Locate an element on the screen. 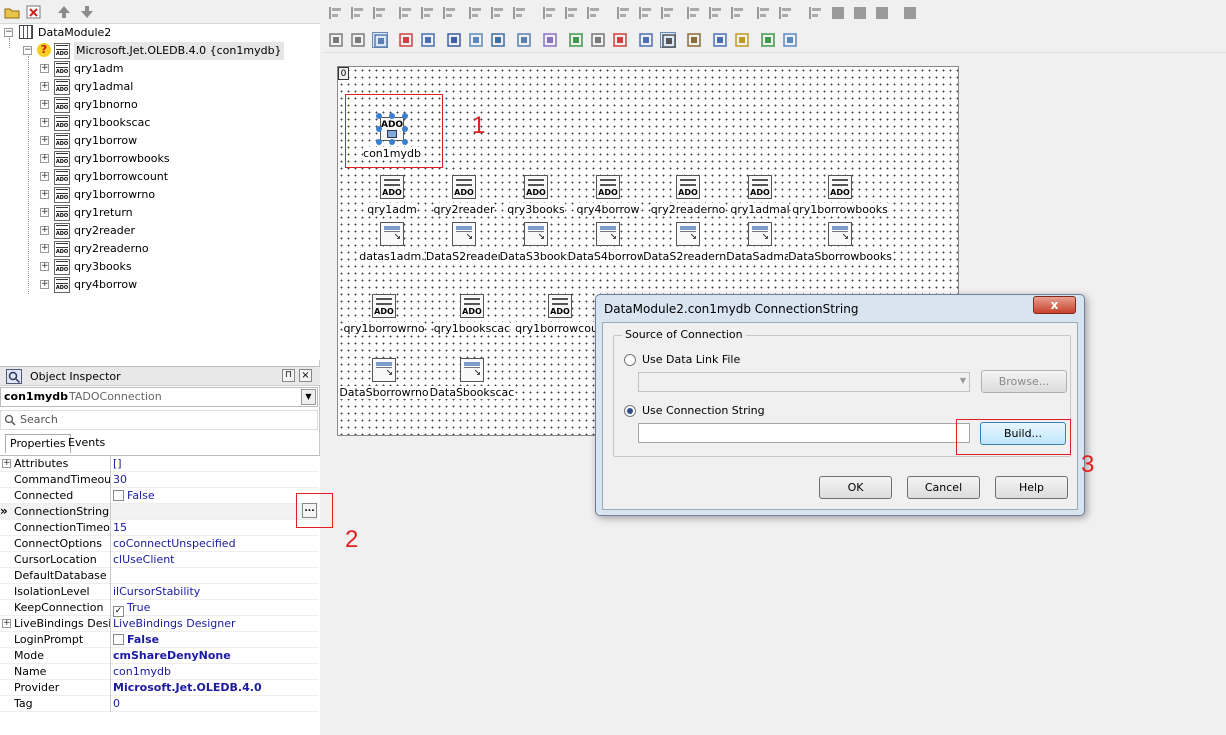 The width and height of the screenshot is (1226, 735). property-value: 0 is located at coordinates (213, 703).